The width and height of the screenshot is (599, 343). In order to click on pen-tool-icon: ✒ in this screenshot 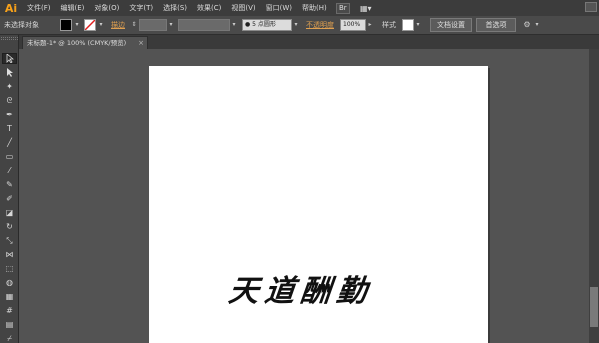, I will do `click(9, 114)`.